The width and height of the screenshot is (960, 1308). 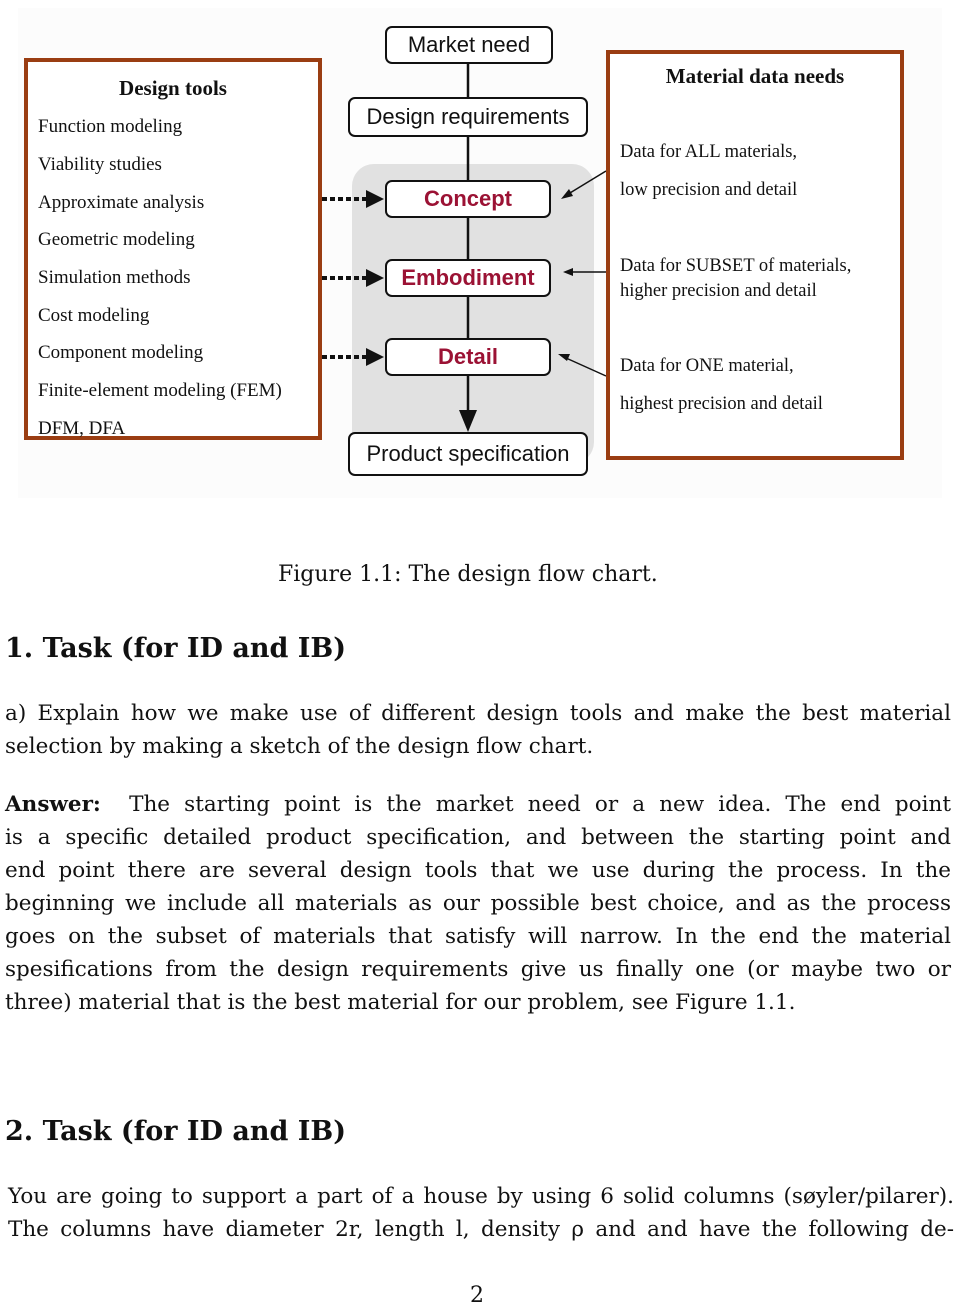 I want to click on task2-heading: 2. Task (for ID and IB), so click(x=175, y=1131).